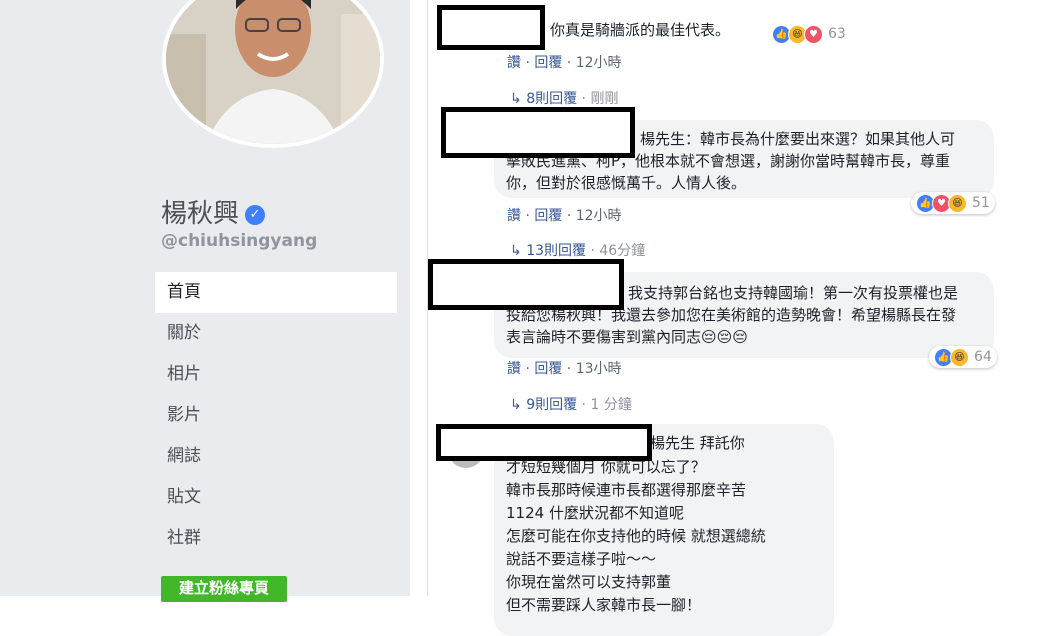  I want to click on comment-line: 1124 什麼狀況都不知道呢, so click(595, 513).